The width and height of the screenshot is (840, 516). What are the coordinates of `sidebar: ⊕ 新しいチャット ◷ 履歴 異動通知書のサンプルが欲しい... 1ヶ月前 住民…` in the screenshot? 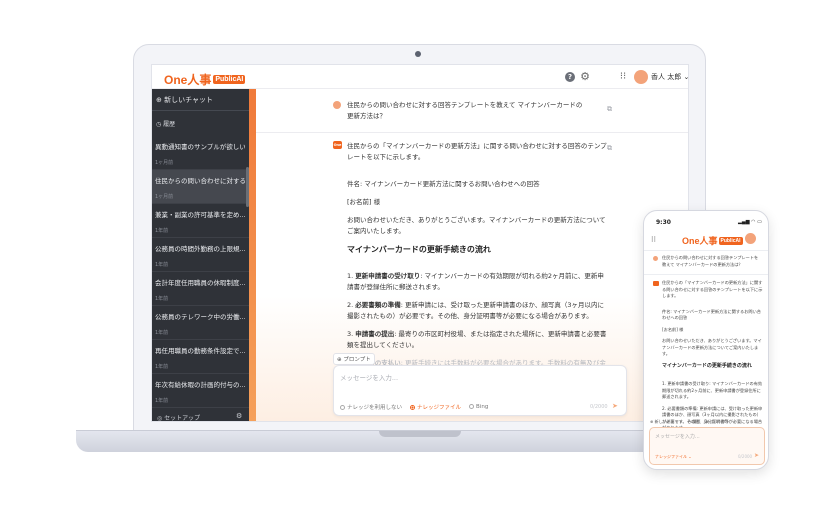 It's located at (200, 255).